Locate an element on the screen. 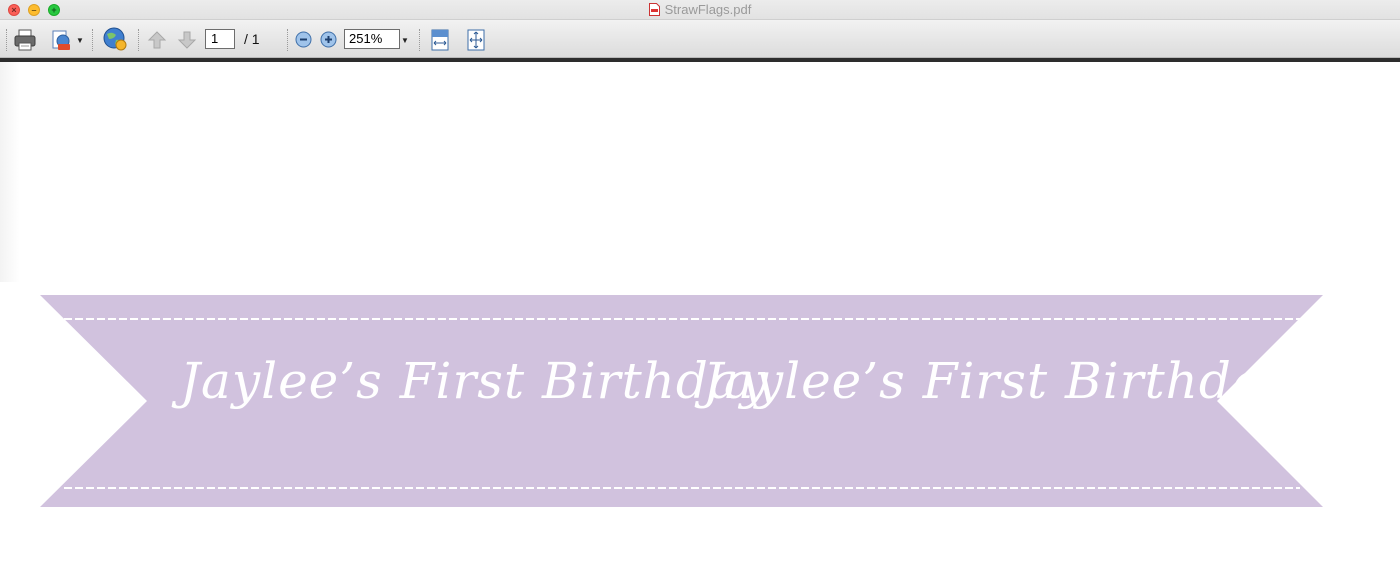  page-down-icon is located at coordinates (187, 40).